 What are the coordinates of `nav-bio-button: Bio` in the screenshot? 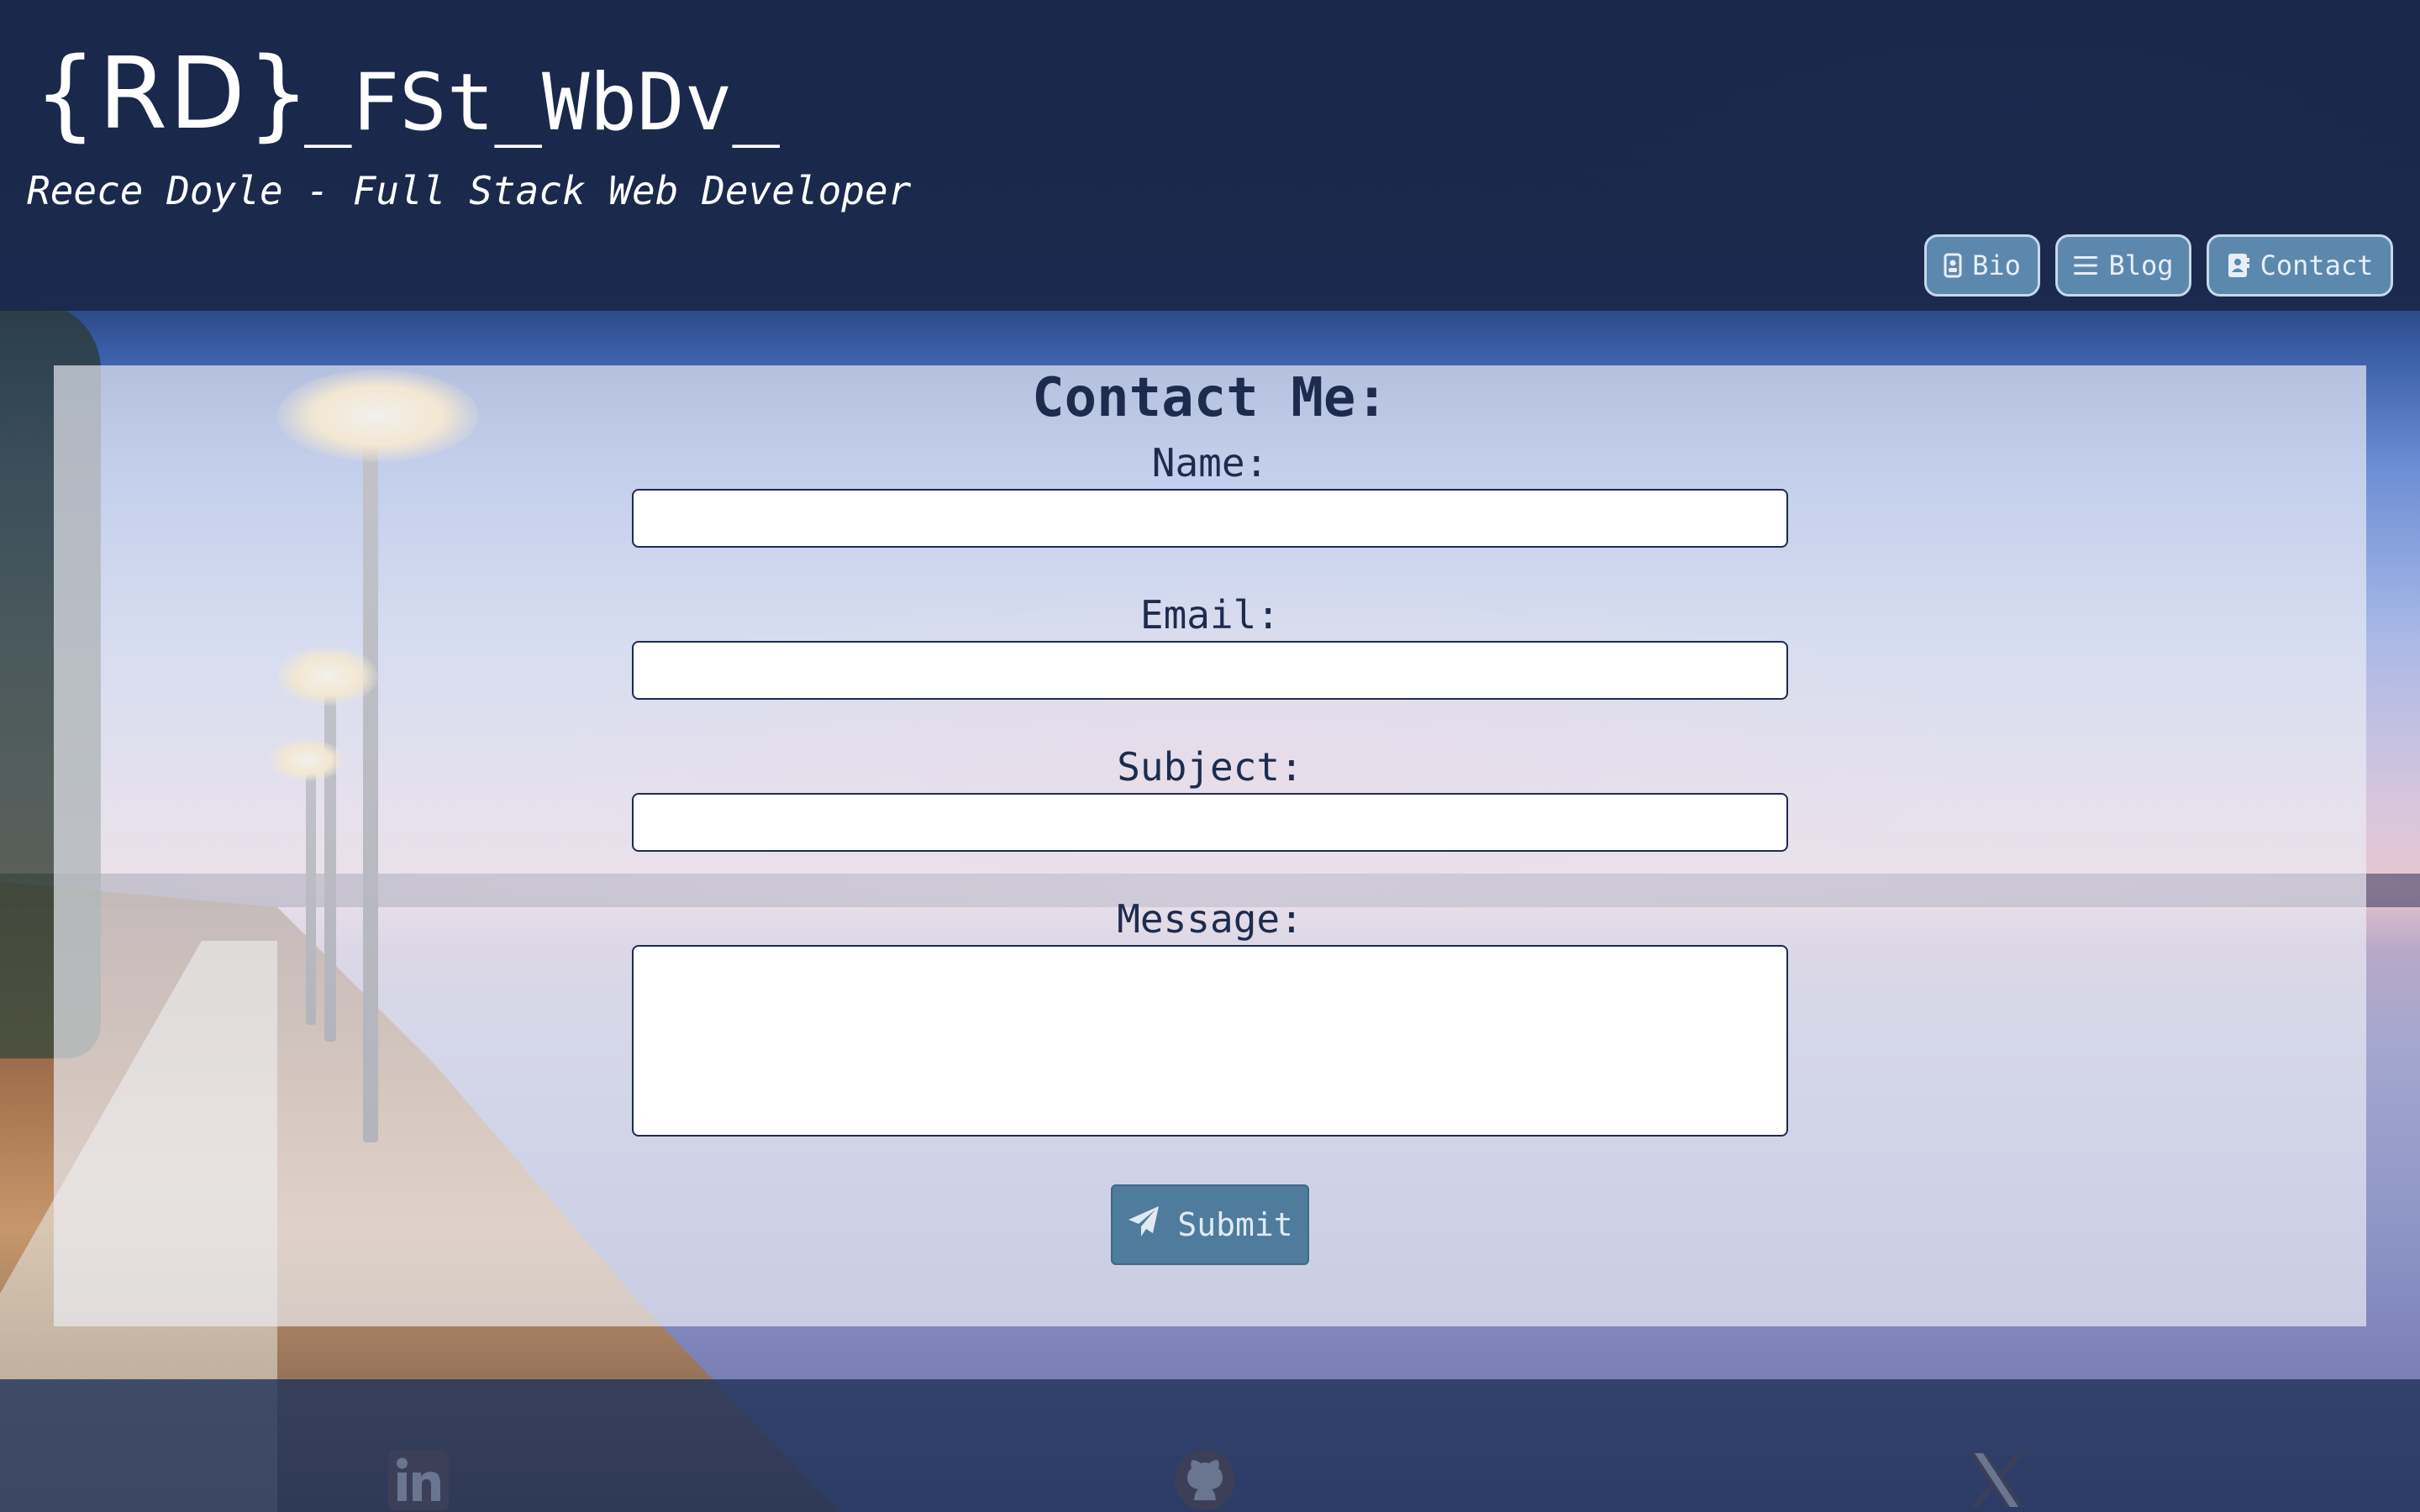 It's located at (1982, 265).